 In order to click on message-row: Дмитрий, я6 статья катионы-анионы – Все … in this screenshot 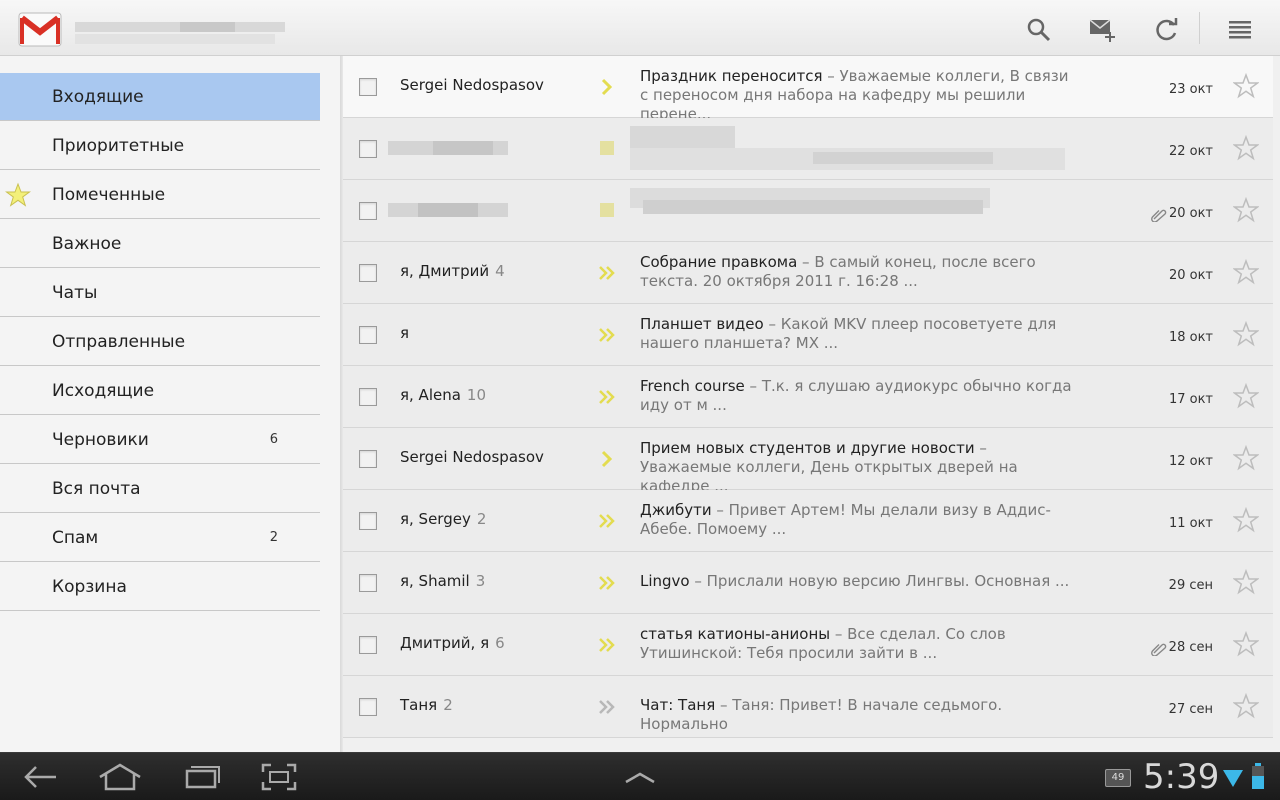, I will do `click(808, 645)`.